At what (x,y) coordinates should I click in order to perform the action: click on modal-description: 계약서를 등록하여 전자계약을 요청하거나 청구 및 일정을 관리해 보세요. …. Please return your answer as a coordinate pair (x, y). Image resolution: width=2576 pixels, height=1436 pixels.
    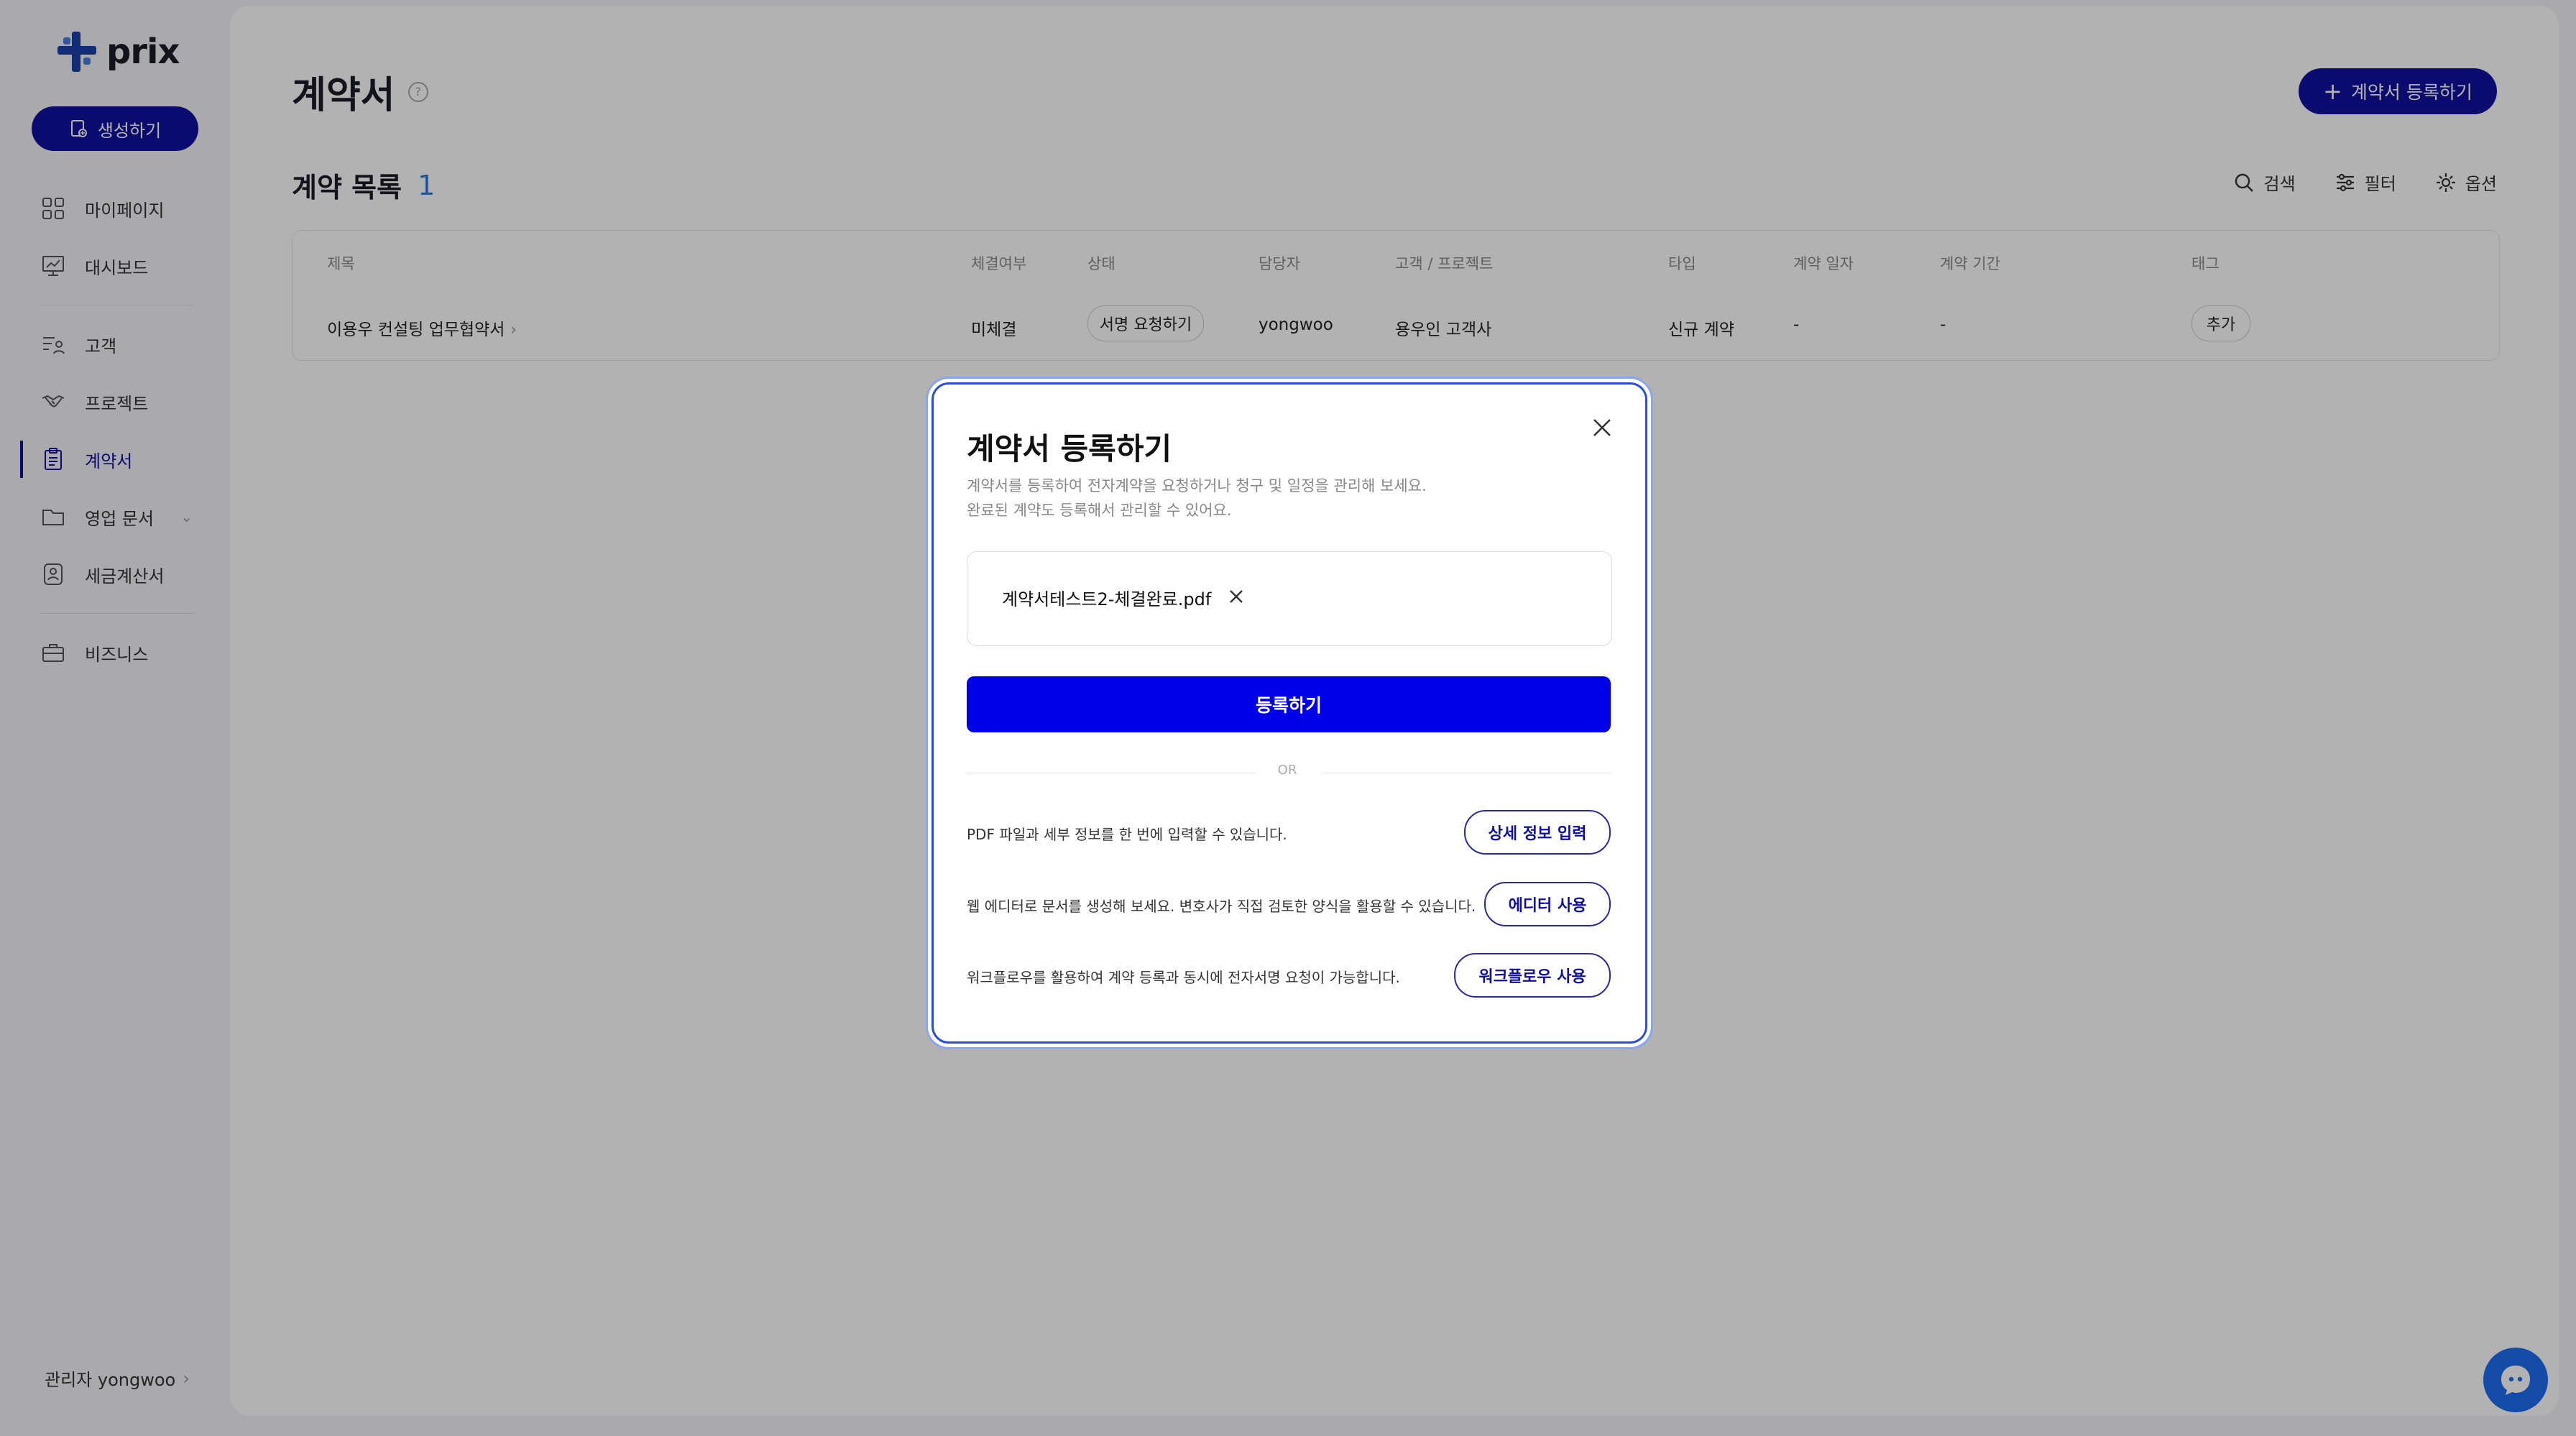
    Looking at the image, I should click on (1197, 499).